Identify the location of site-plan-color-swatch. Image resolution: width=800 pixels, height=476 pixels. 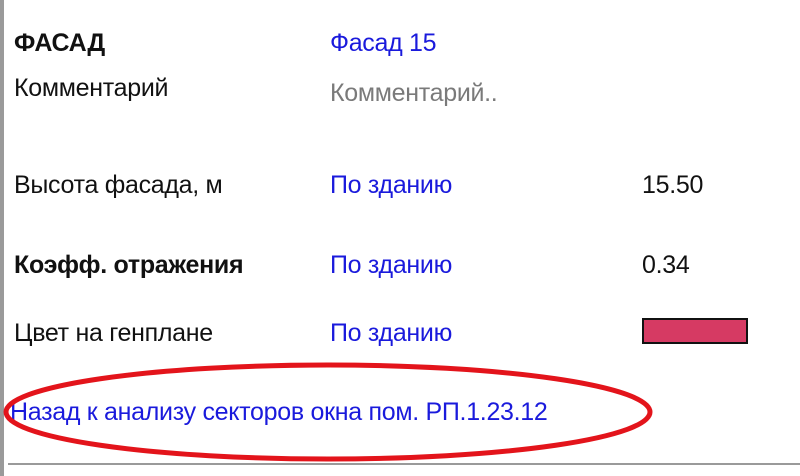
(695, 331).